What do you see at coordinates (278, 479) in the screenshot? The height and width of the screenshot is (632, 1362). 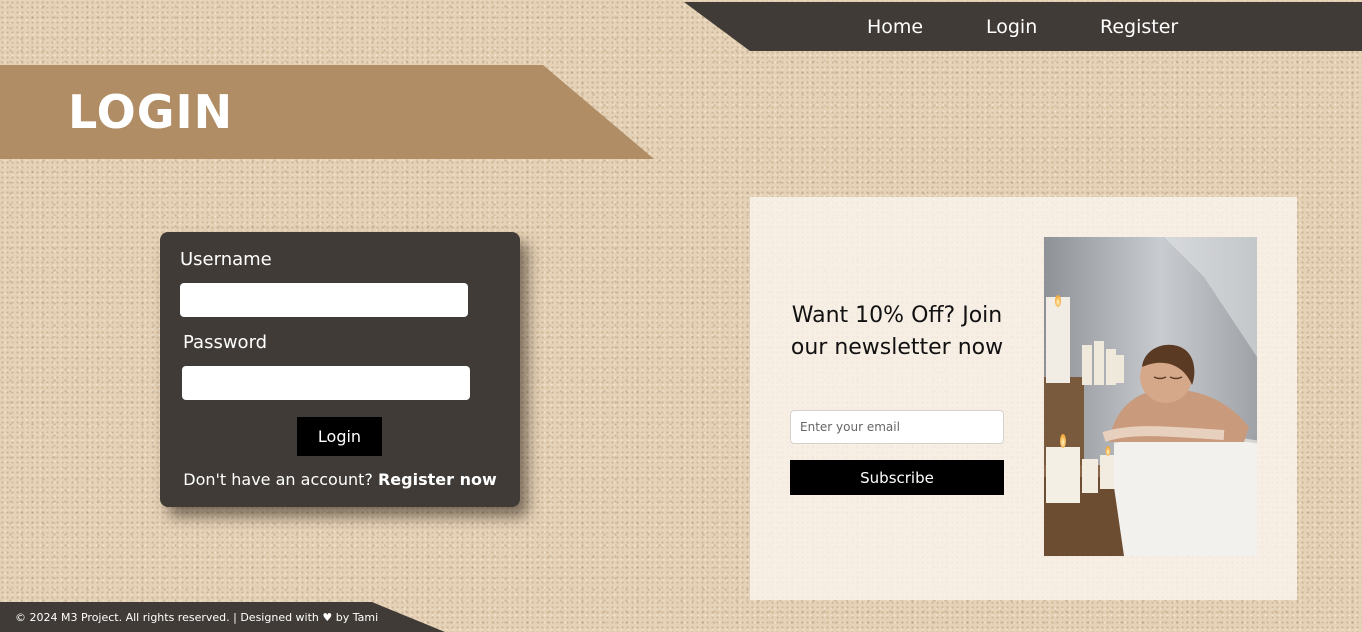 I see `register-prompt-text: Don't have an account?` at bounding box center [278, 479].